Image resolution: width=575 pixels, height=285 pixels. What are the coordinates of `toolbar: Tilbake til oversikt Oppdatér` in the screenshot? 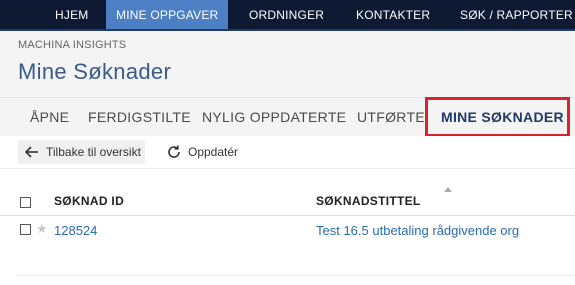 It's located at (287, 152).